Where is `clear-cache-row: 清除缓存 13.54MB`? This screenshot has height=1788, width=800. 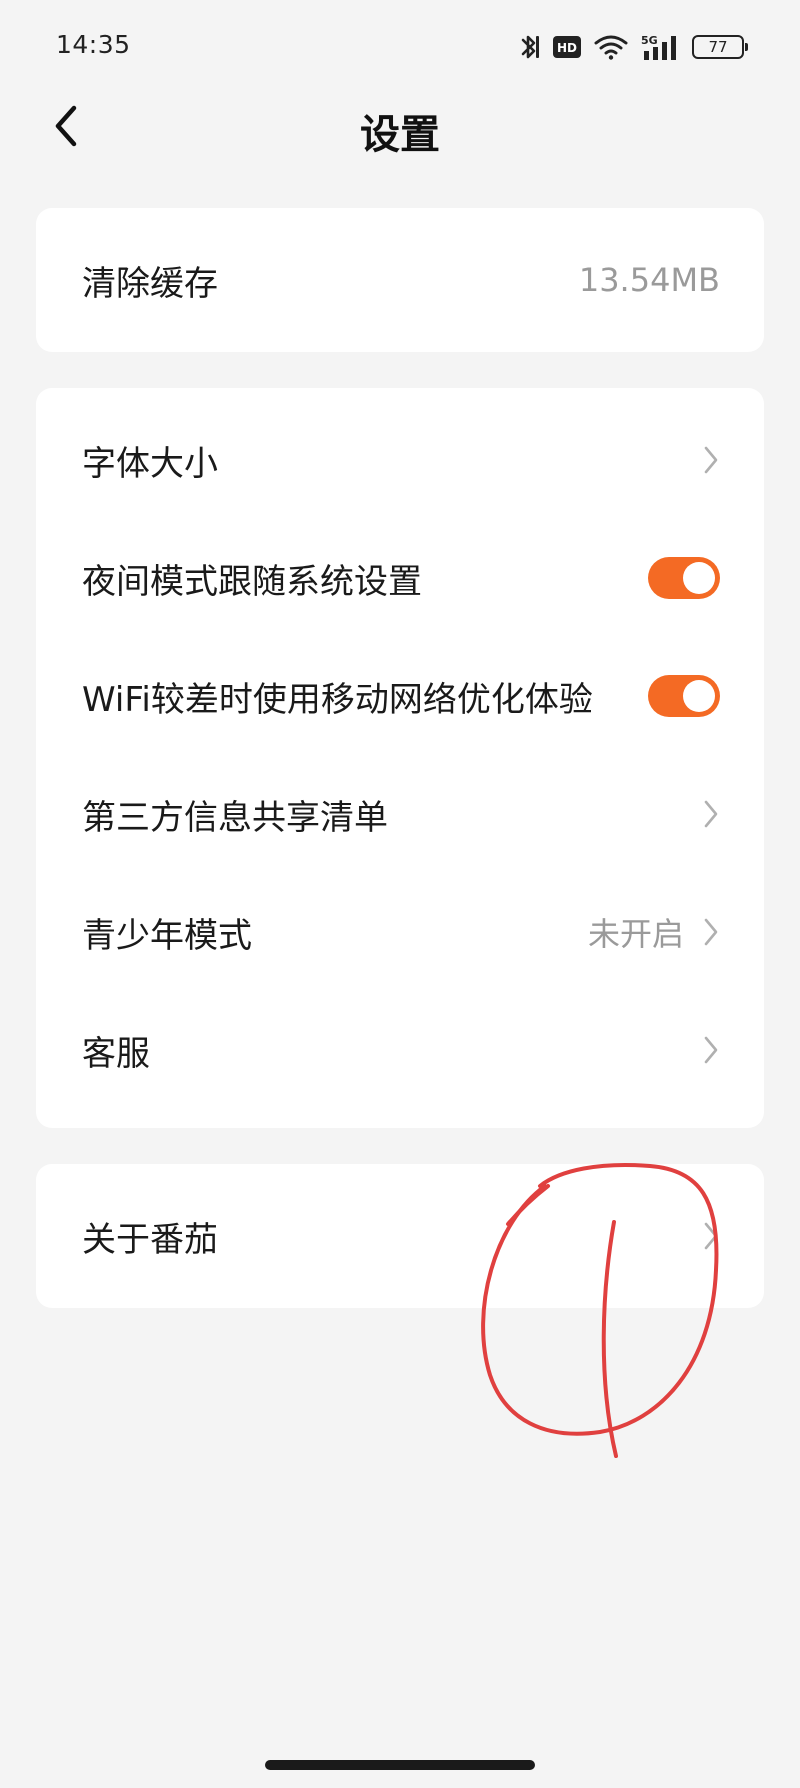 clear-cache-row: 清除缓存 13.54MB is located at coordinates (400, 280).